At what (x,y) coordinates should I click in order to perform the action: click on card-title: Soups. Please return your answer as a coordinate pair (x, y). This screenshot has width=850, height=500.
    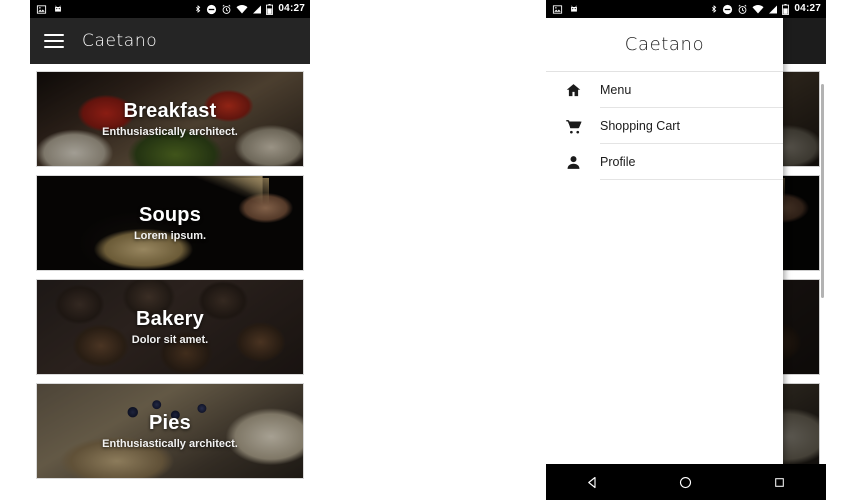
    Looking at the image, I should click on (170, 215).